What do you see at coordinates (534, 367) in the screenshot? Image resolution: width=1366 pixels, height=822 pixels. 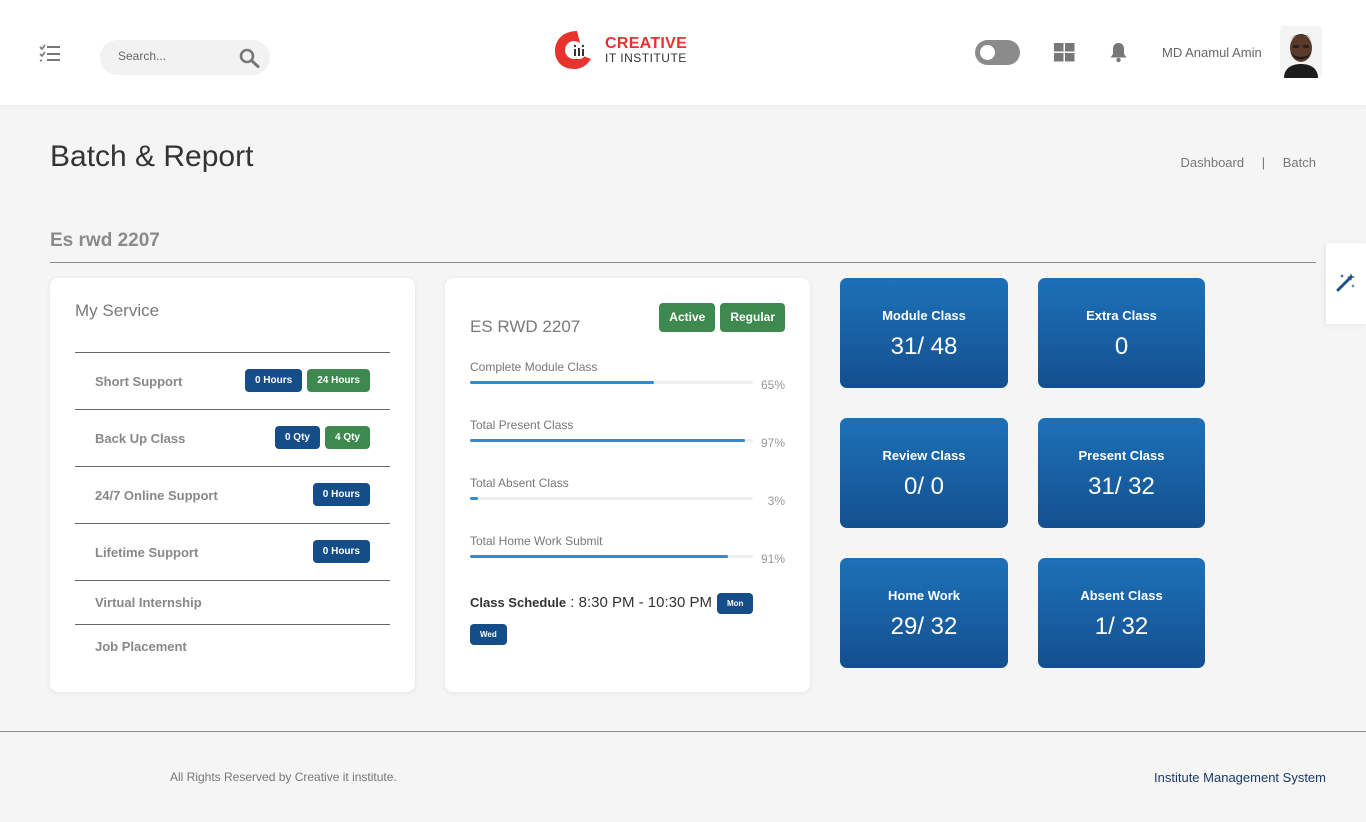 I see `progress-label: Complete Module Class` at bounding box center [534, 367].